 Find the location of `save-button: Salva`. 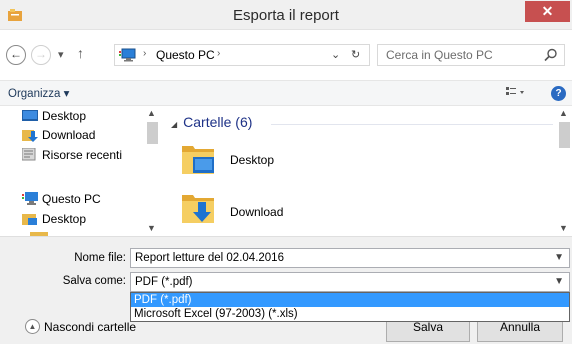

save-button: Salva is located at coordinates (428, 331).